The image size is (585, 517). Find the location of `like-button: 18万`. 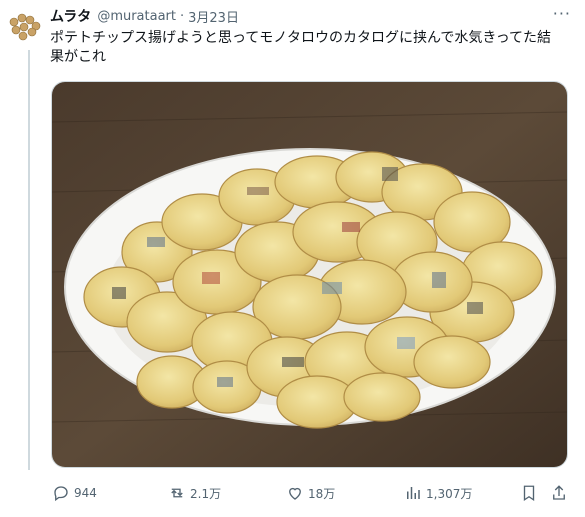

like-button: 18万 is located at coordinates (310, 493).